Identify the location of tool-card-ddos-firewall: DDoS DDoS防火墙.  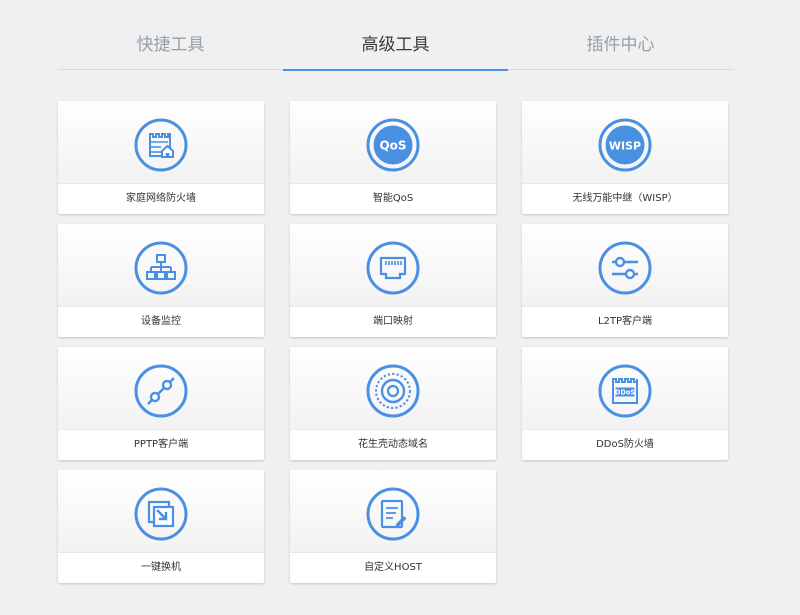
(625, 403).